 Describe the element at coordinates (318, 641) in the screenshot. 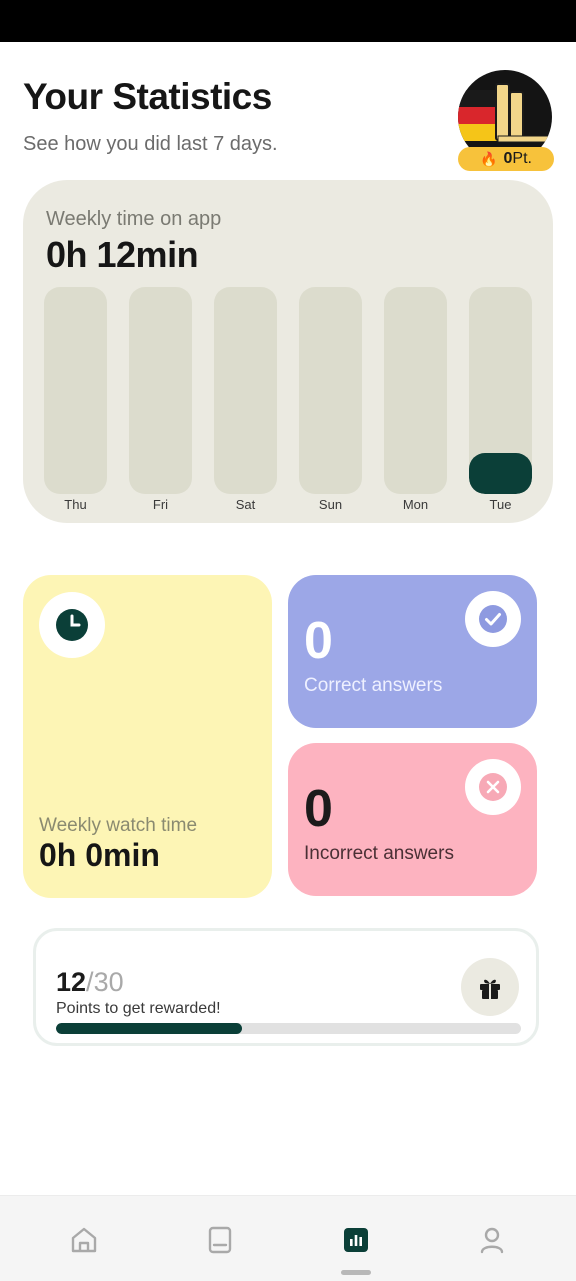

I see `correct-count: 0` at that location.